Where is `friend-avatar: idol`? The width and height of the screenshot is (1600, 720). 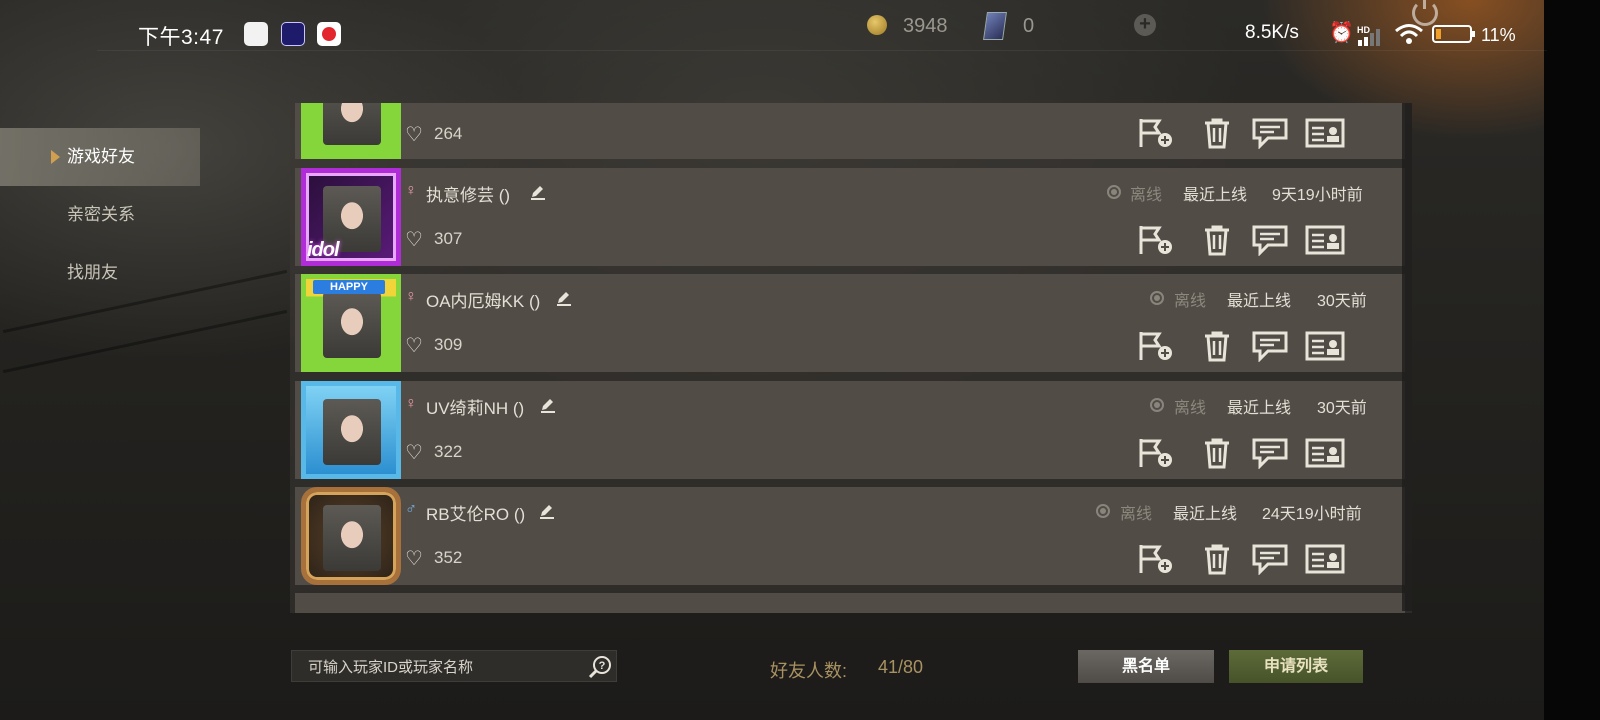 friend-avatar: idol is located at coordinates (351, 217).